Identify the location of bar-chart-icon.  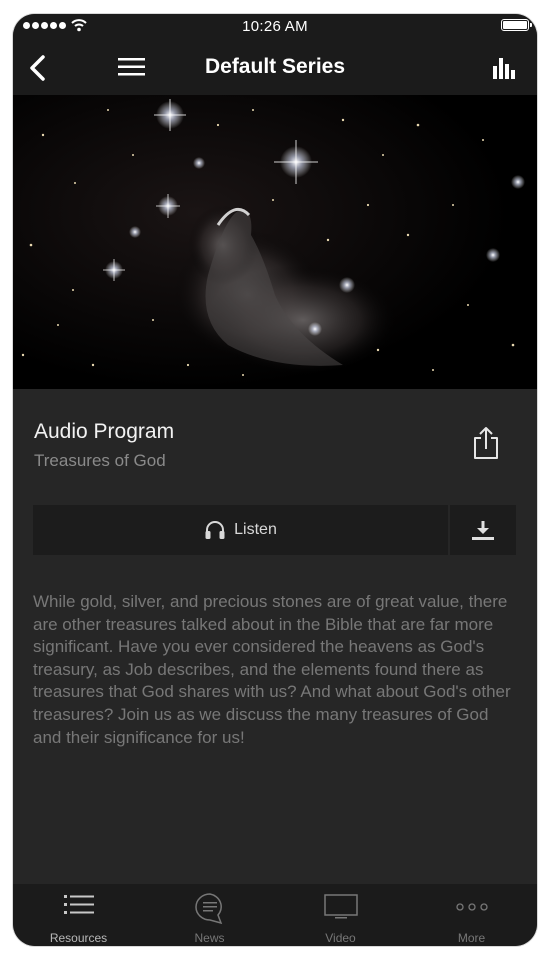
(505, 68).